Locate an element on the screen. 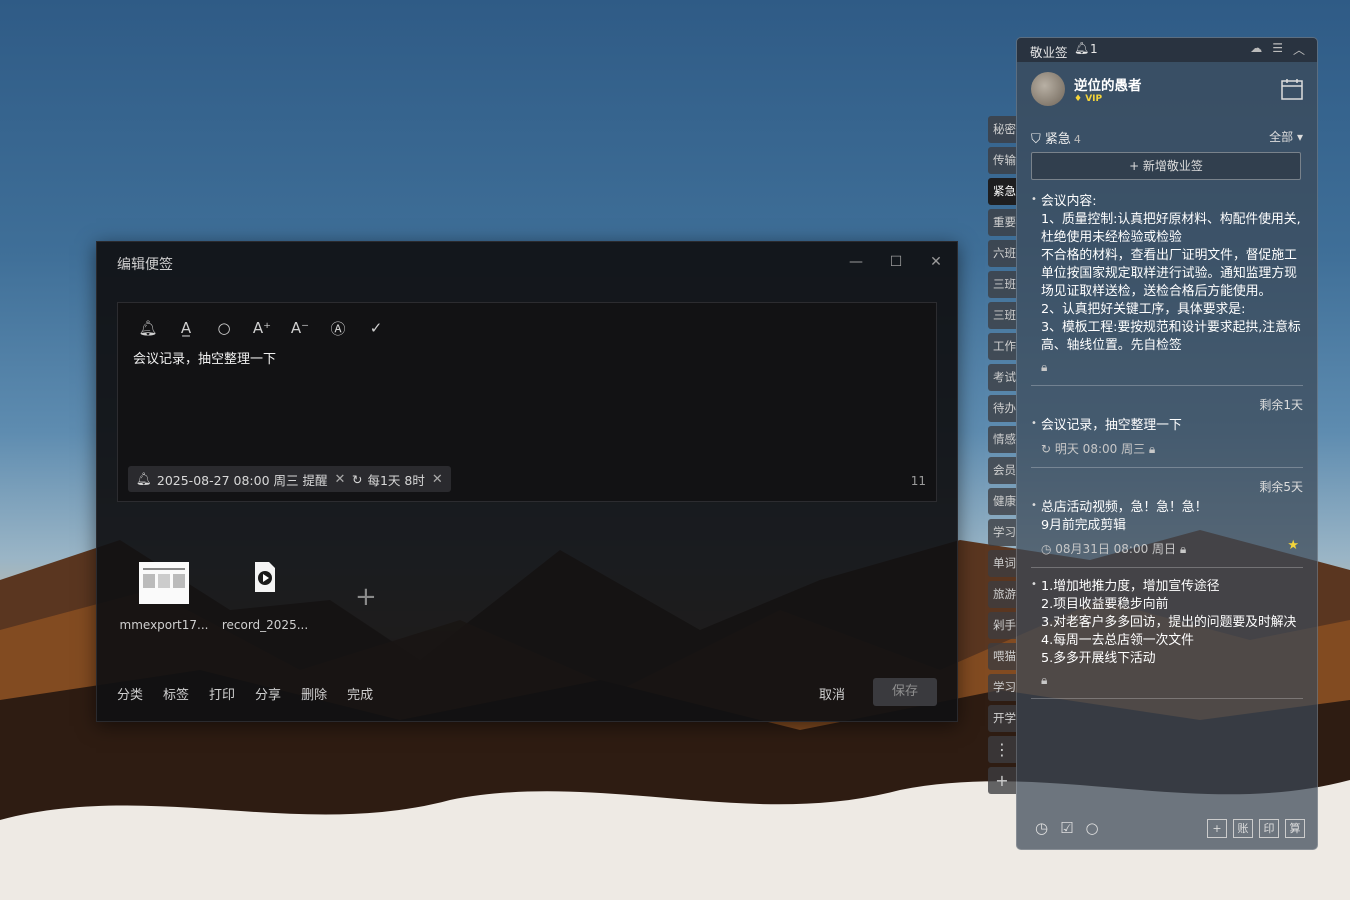 The image size is (1350, 900). collapse-icon: ︿ is located at coordinates (1299, 49).